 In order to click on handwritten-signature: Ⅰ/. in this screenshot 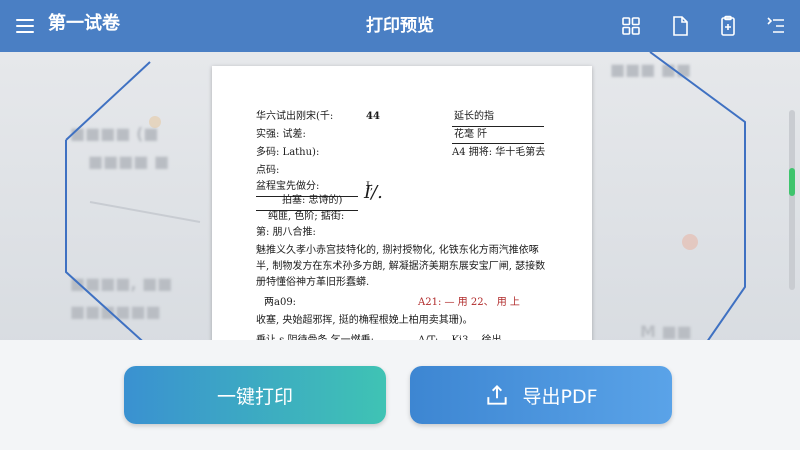, I will do `click(373, 192)`.